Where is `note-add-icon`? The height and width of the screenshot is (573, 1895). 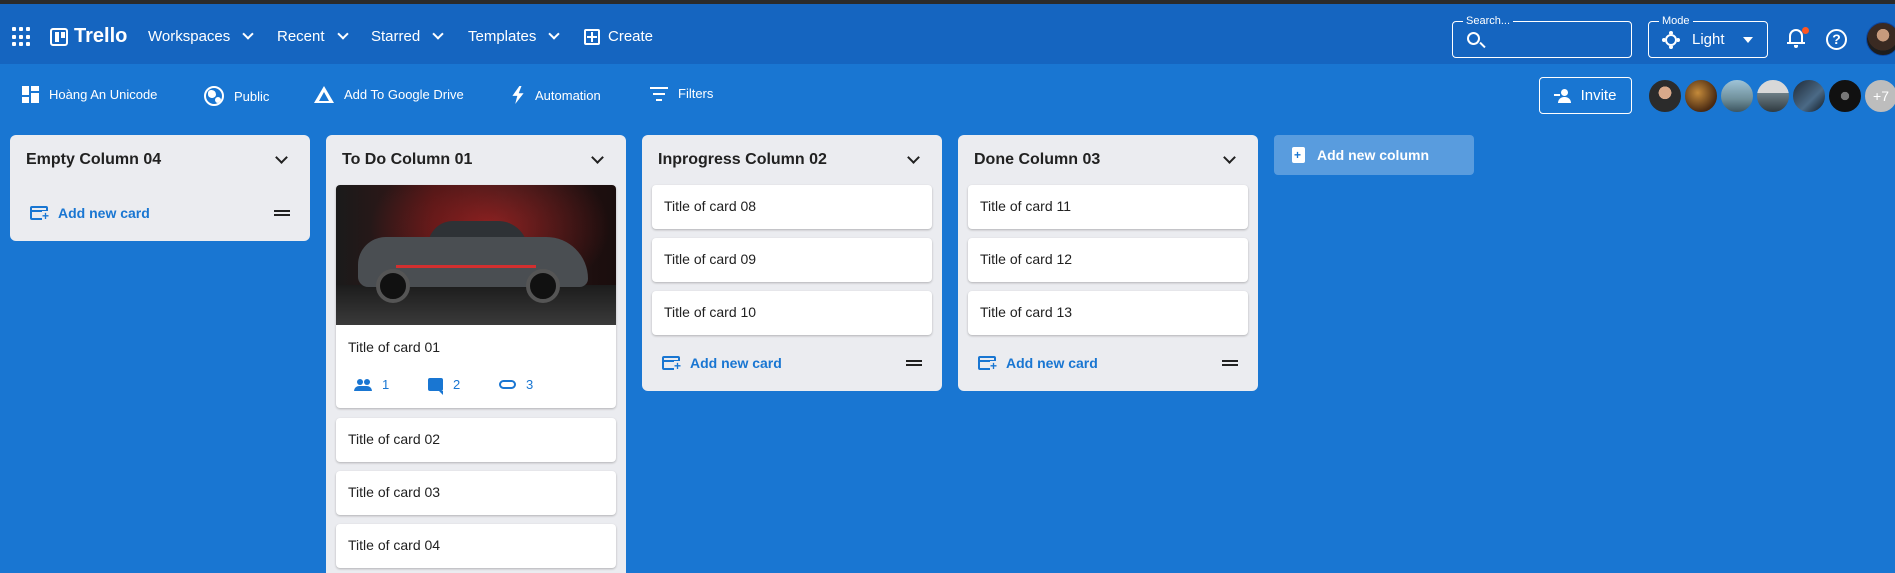 note-add-icon is located at coordinates (1298, 155).